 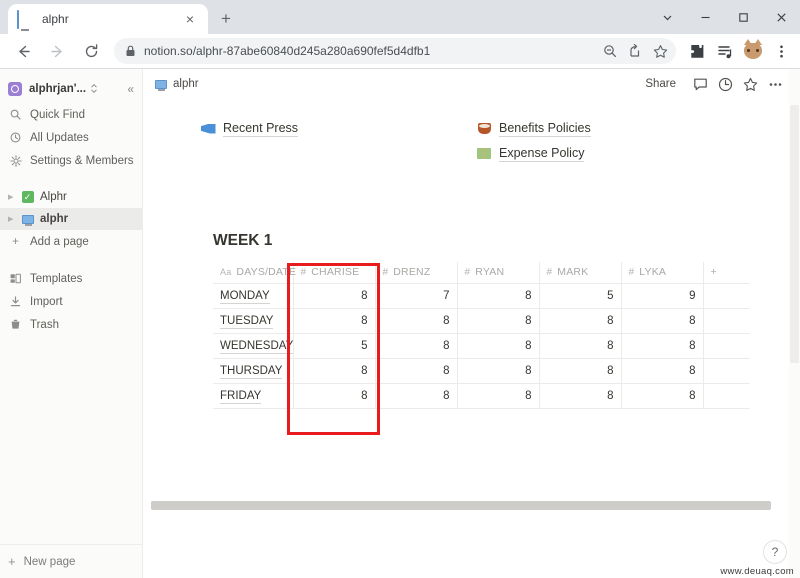 I want to click on table-row: MONDAY 8 7 8 5 9, so click(x=481, y=296).